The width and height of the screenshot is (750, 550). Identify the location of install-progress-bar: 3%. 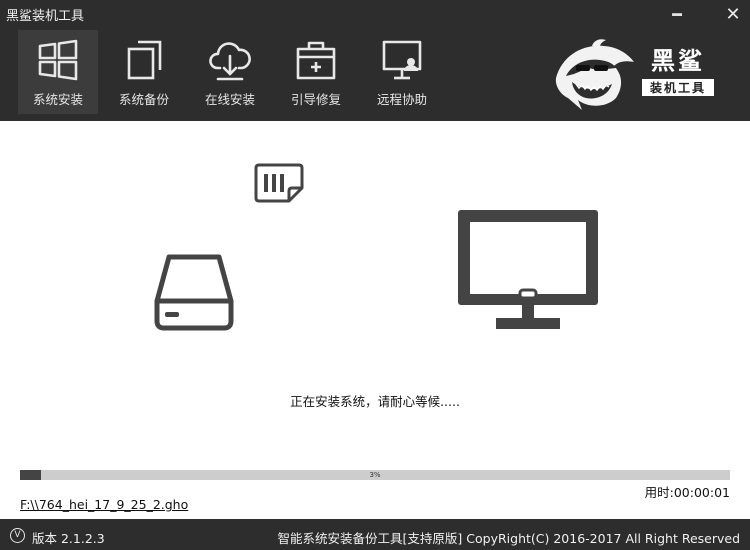
(375, 475).